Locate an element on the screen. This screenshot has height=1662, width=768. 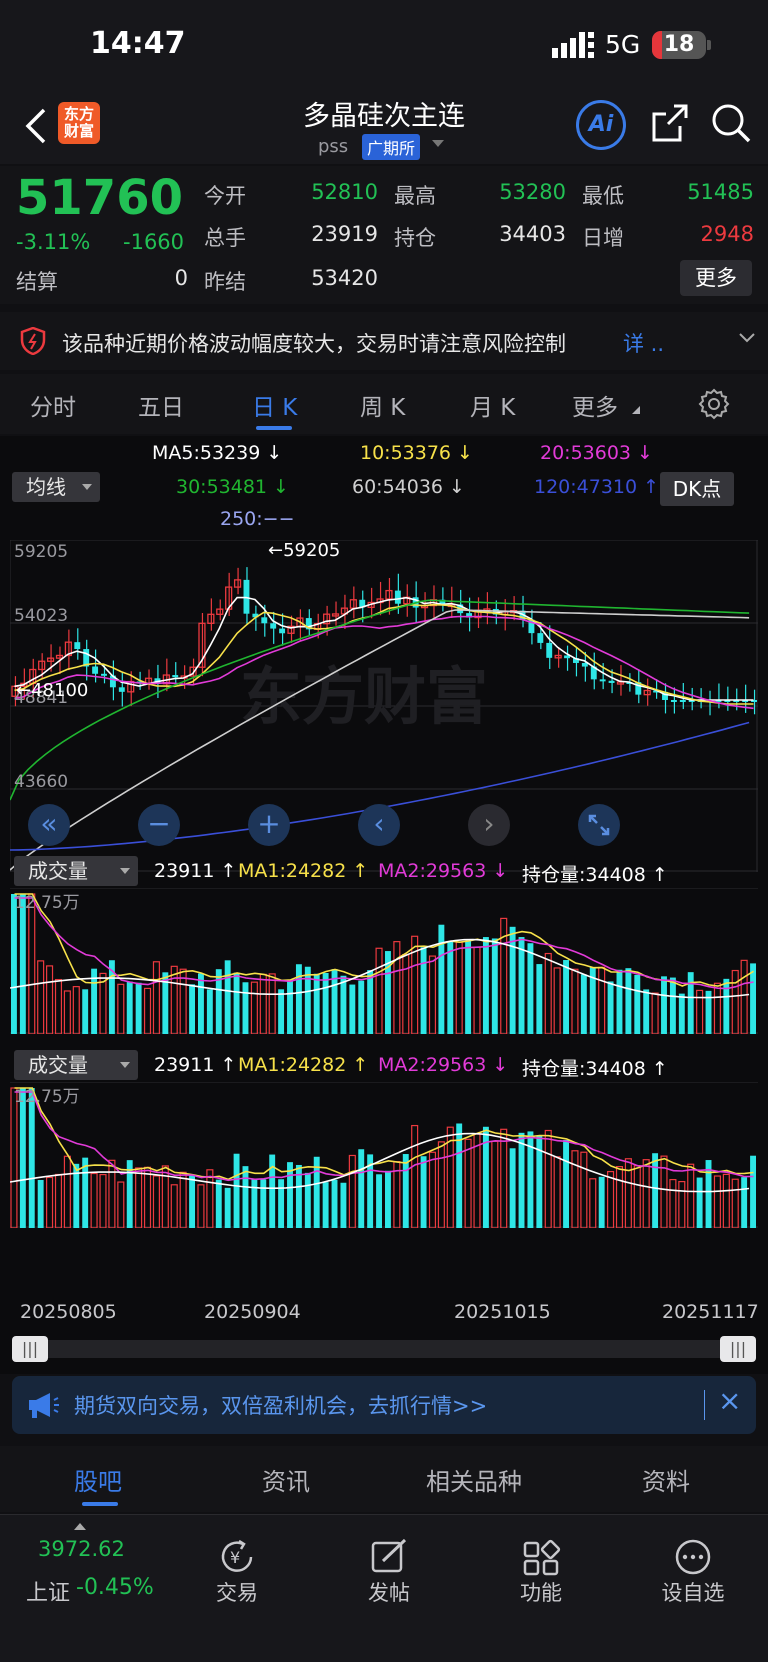
tab-monthly-k: 月 K is located at coordinates (492, 405).